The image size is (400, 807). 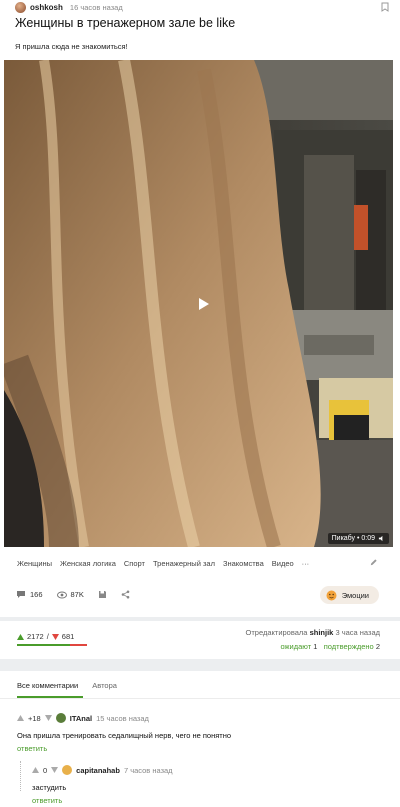 What do you see at coordinates (20, 7) in the screenshot?
I see `author-avatar` at bounding box center [20, 7].